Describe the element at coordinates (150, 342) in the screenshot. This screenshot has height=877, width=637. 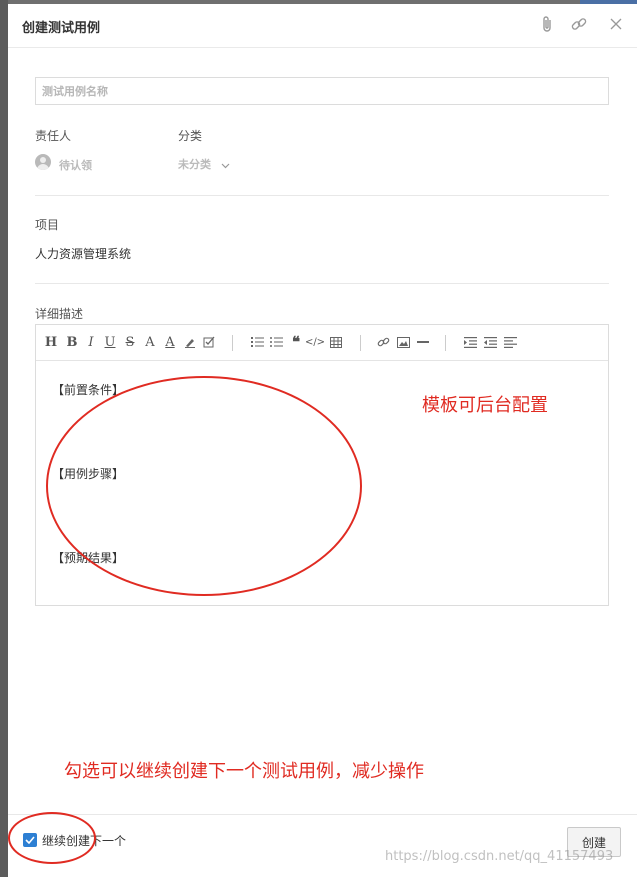
I see `font-size-icon: A` at that location.